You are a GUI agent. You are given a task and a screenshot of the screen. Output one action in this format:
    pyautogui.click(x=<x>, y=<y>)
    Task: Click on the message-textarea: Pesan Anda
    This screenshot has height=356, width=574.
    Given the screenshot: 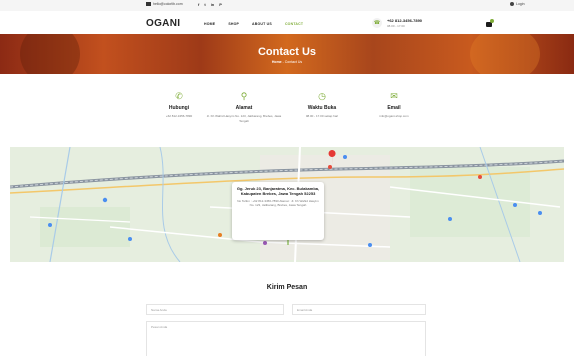 What is the action you would take?
    pyautogui.click(x=286, y=338)
    